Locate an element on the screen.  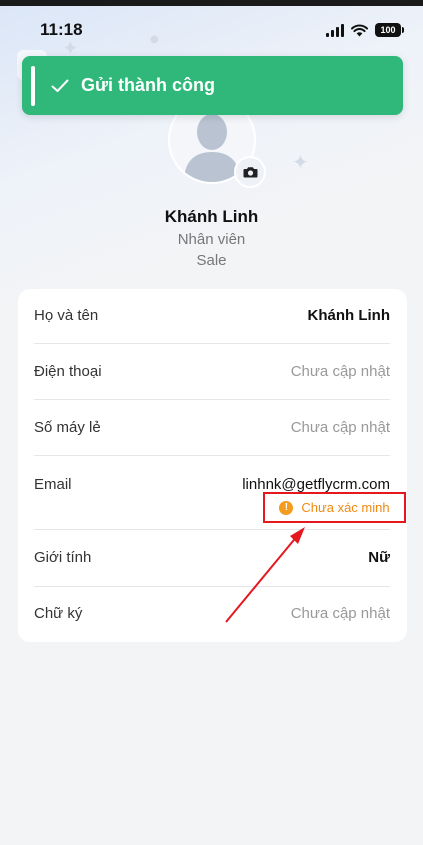
change-avatar-button is located at coordinates (250, 172).